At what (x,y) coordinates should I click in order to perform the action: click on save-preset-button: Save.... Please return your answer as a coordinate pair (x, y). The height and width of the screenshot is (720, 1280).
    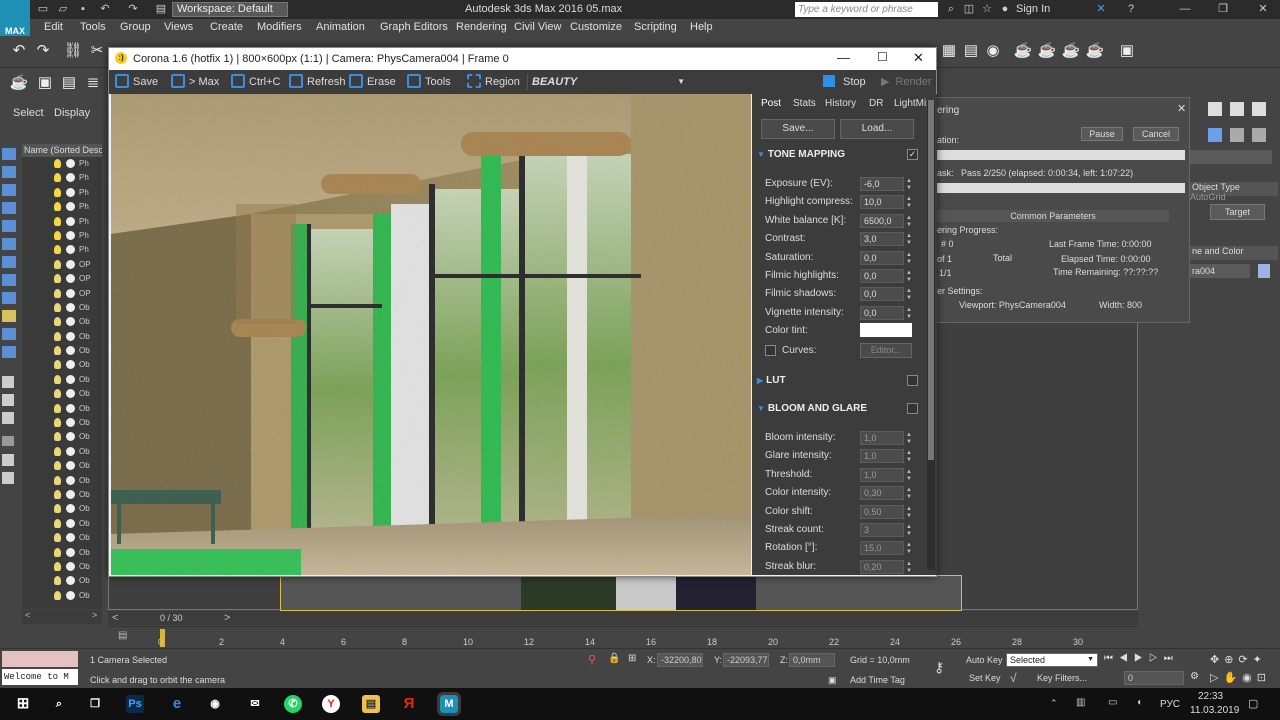
    Looking at the image, I should click on (798, 129).